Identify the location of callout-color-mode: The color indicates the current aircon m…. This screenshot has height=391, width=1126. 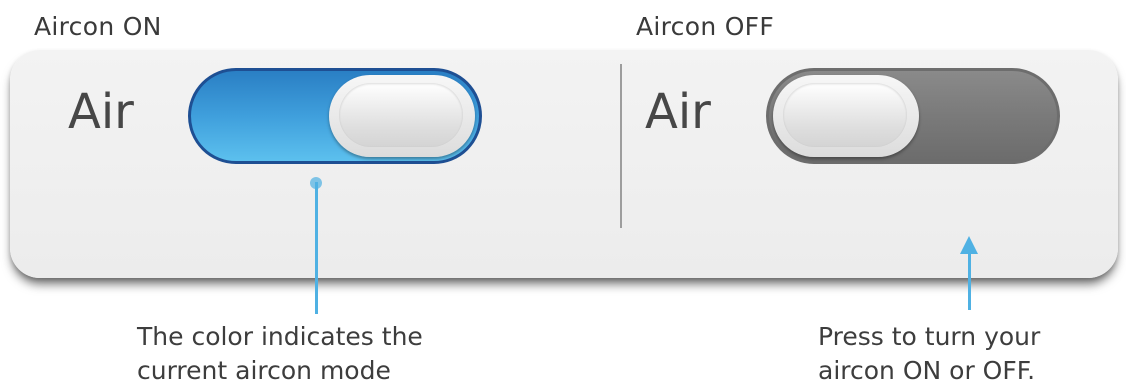
(317, 354).